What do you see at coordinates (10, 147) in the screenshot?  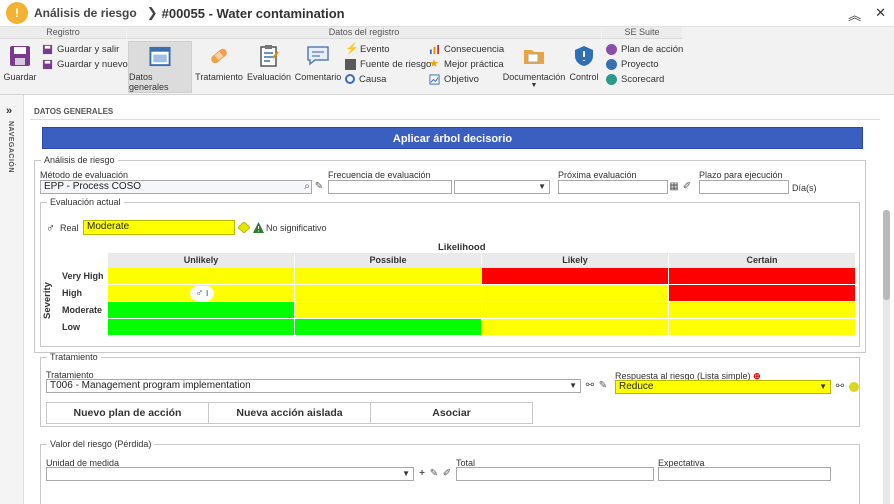 I see `navigation-label: NAVEGACIÓN` at bounding box center [10, 147].